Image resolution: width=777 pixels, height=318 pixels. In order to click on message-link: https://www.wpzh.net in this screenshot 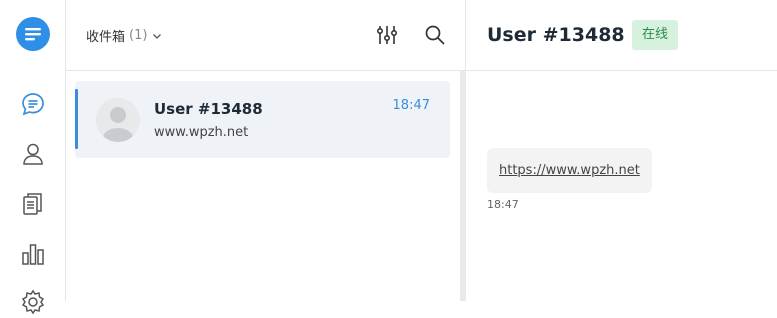, I will do `click(569, 170)`.